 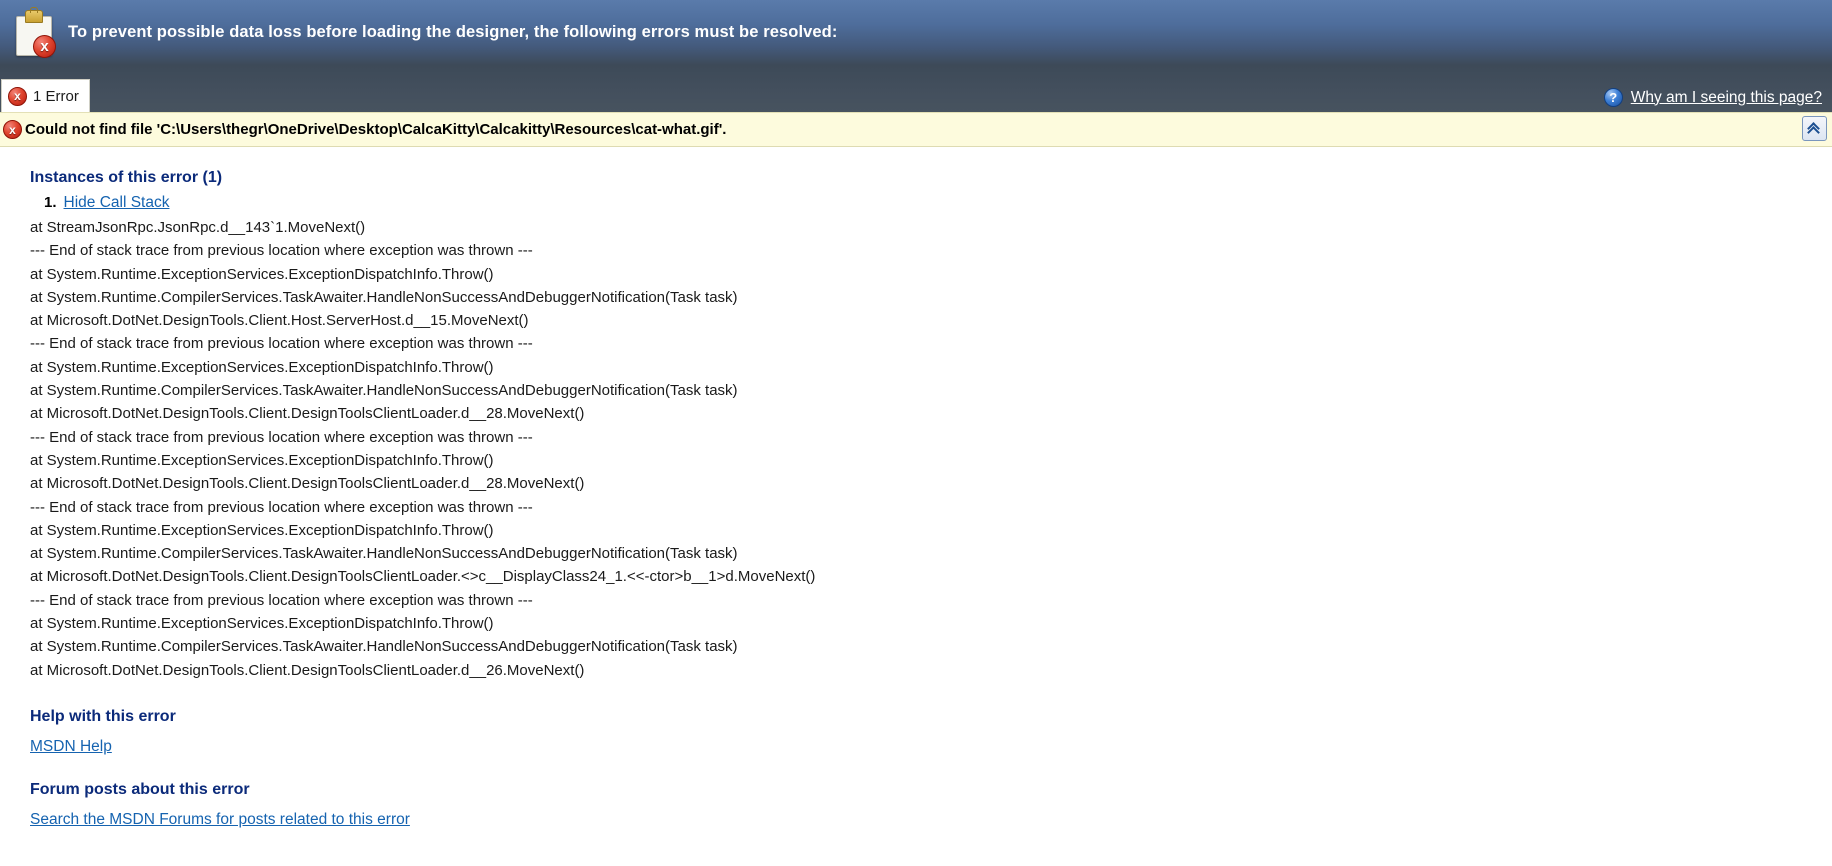 What do you see at coordinates (1613, 97) in the screenshot?
I see `help-question-icon: ?` at bounding box center [1613, 97].